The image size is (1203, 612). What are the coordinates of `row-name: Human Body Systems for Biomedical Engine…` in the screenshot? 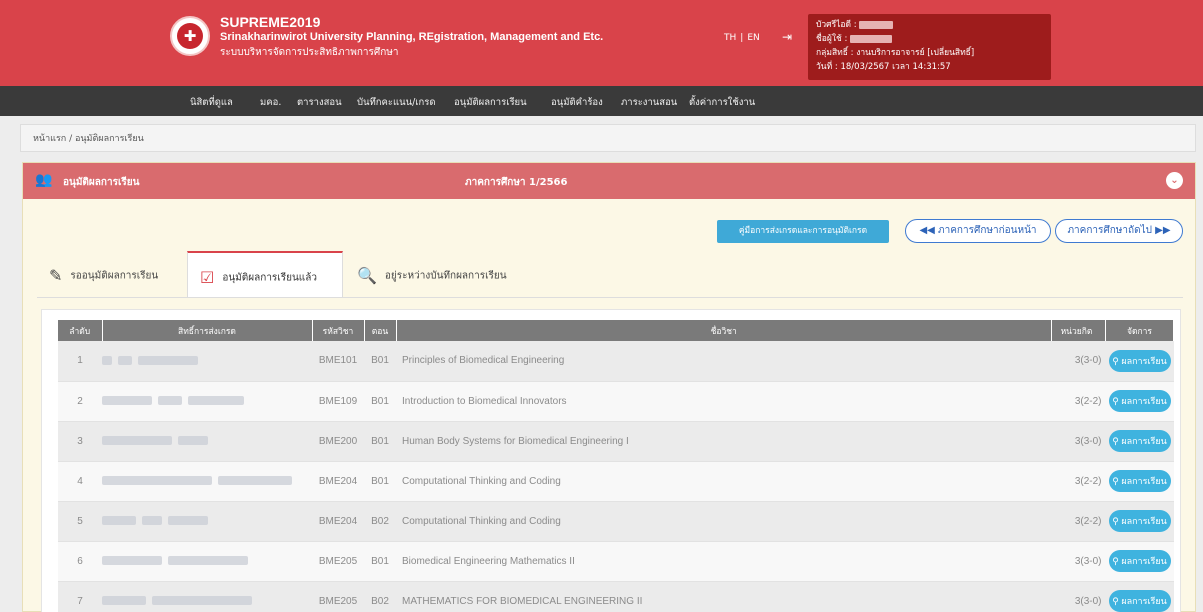 It's located at (724, 441).